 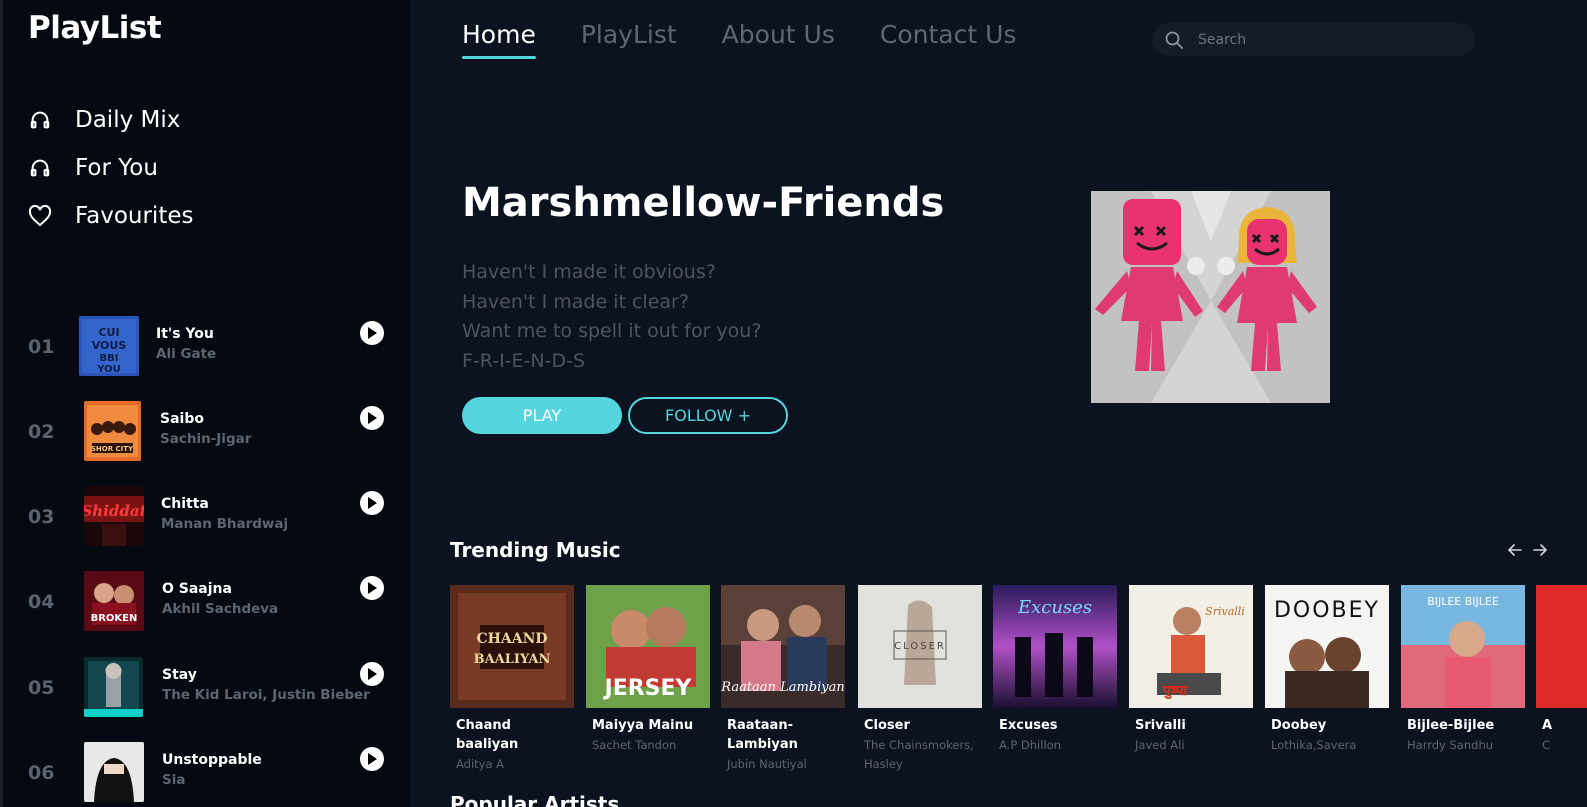 I want to click on sidebar-item-label: For You, so click(x=116, y=168).